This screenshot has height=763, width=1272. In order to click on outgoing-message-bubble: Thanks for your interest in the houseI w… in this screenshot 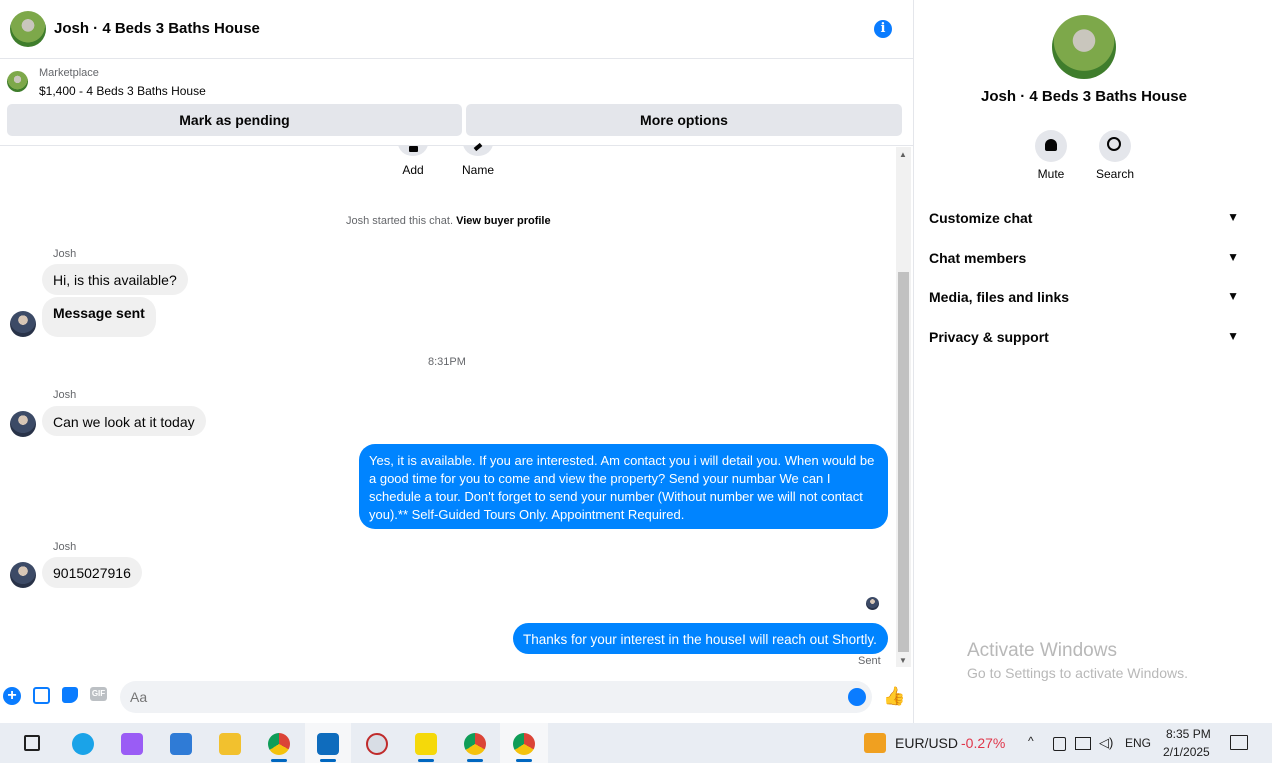, I will do `click(700, 638)`.